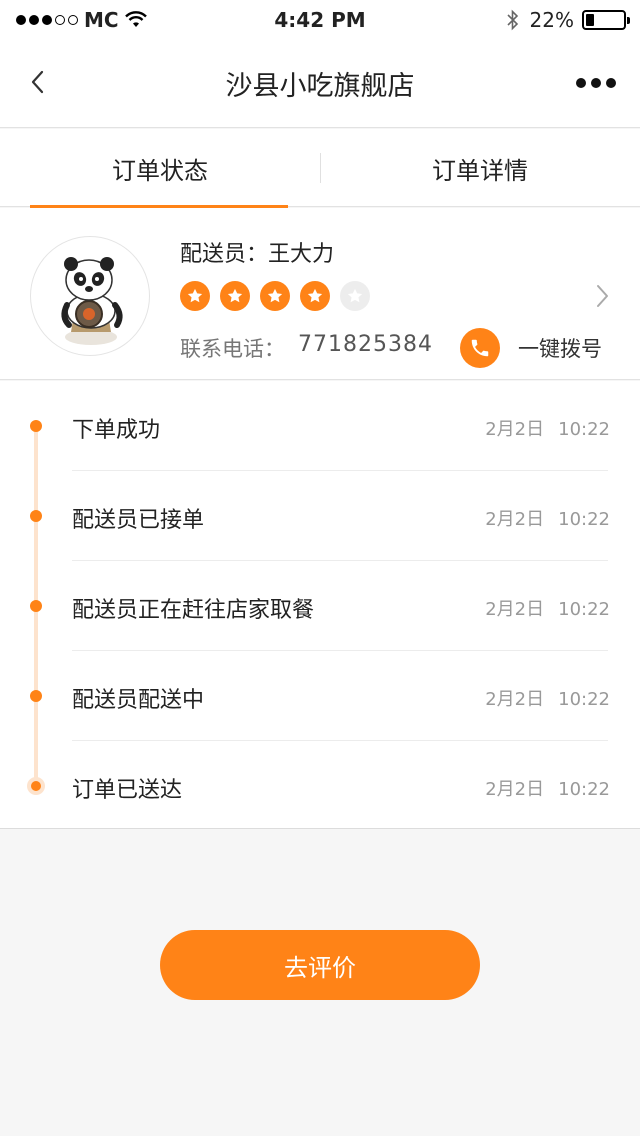 This screenshot has width=640, height=1136. Describe the element at coordinates (36, 786) in the screenshot. I see `timeline-dot-current` at that location.